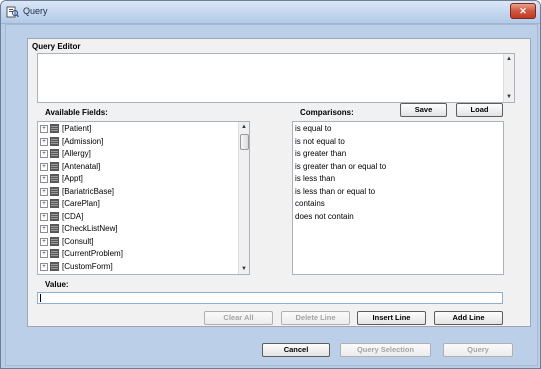 The height and width of the screenshot is (369, 541). I want to click on insert-line-button: Insert Line, so click(391, 318).